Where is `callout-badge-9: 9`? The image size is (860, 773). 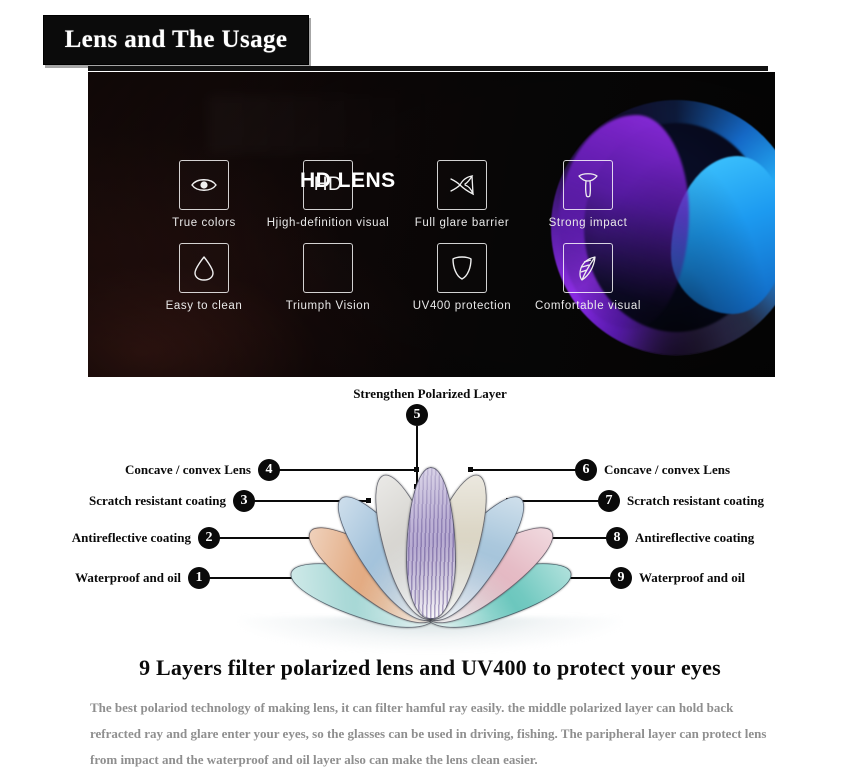
callout-badge-9: 9 is located at coordinates (621, 578).